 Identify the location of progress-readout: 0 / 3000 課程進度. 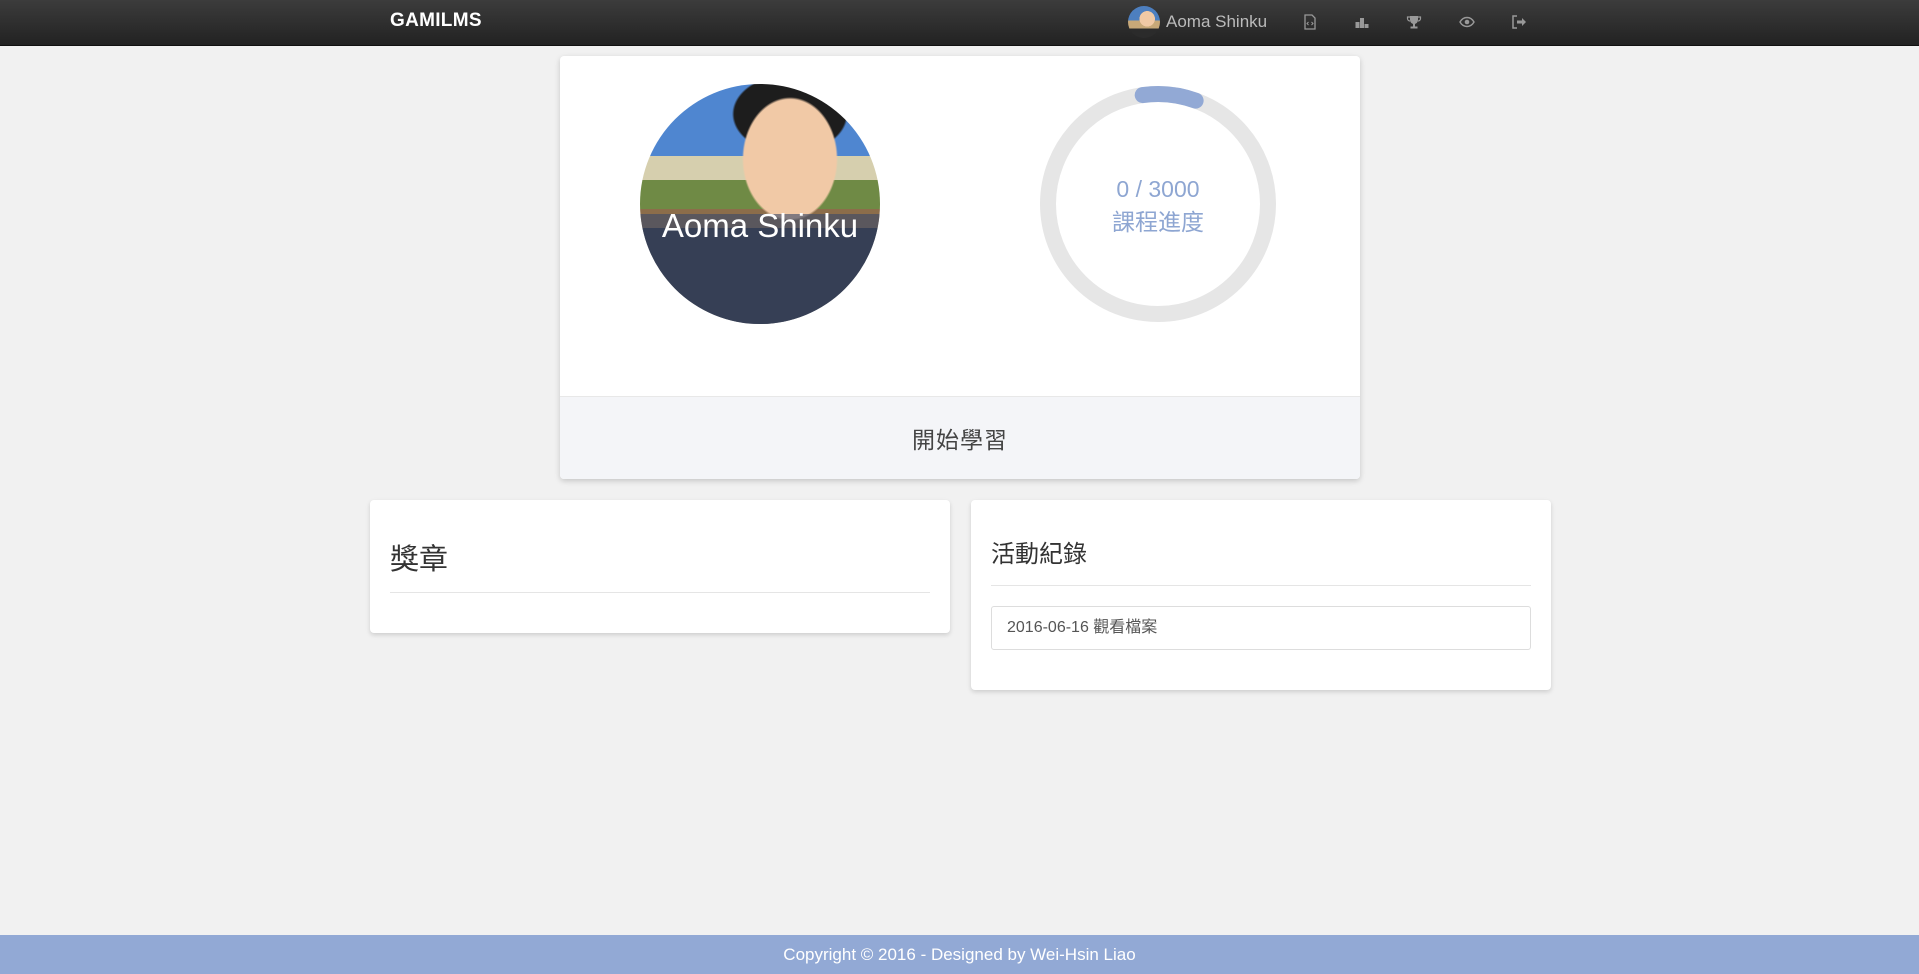
(1158, 206).